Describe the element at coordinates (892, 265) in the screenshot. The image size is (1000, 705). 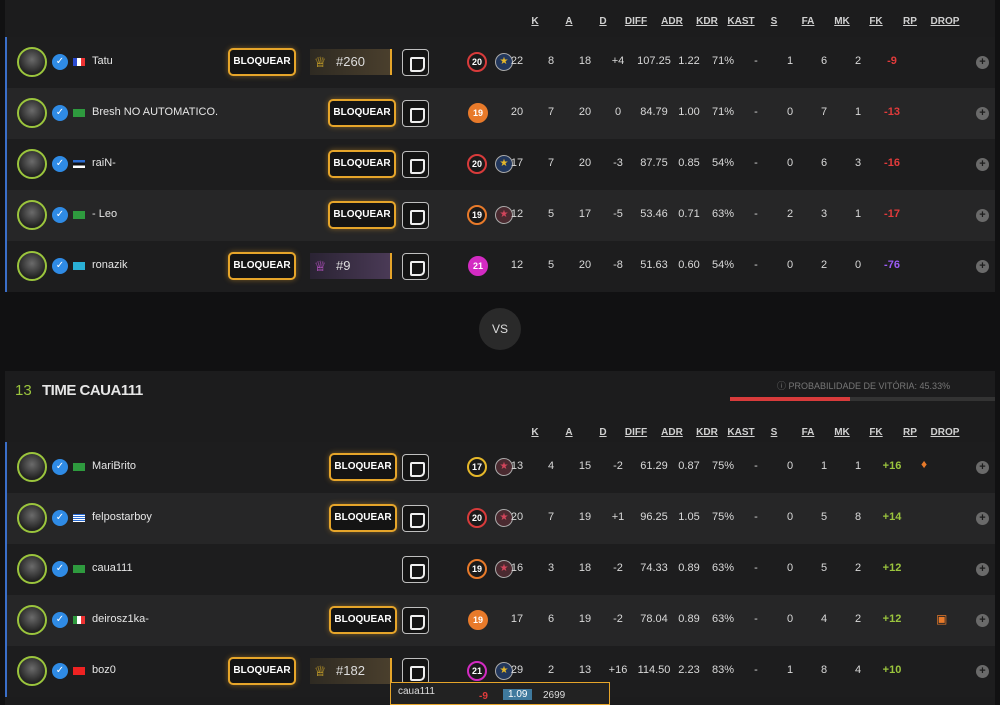
I see `stat-rp: -76` at that location.